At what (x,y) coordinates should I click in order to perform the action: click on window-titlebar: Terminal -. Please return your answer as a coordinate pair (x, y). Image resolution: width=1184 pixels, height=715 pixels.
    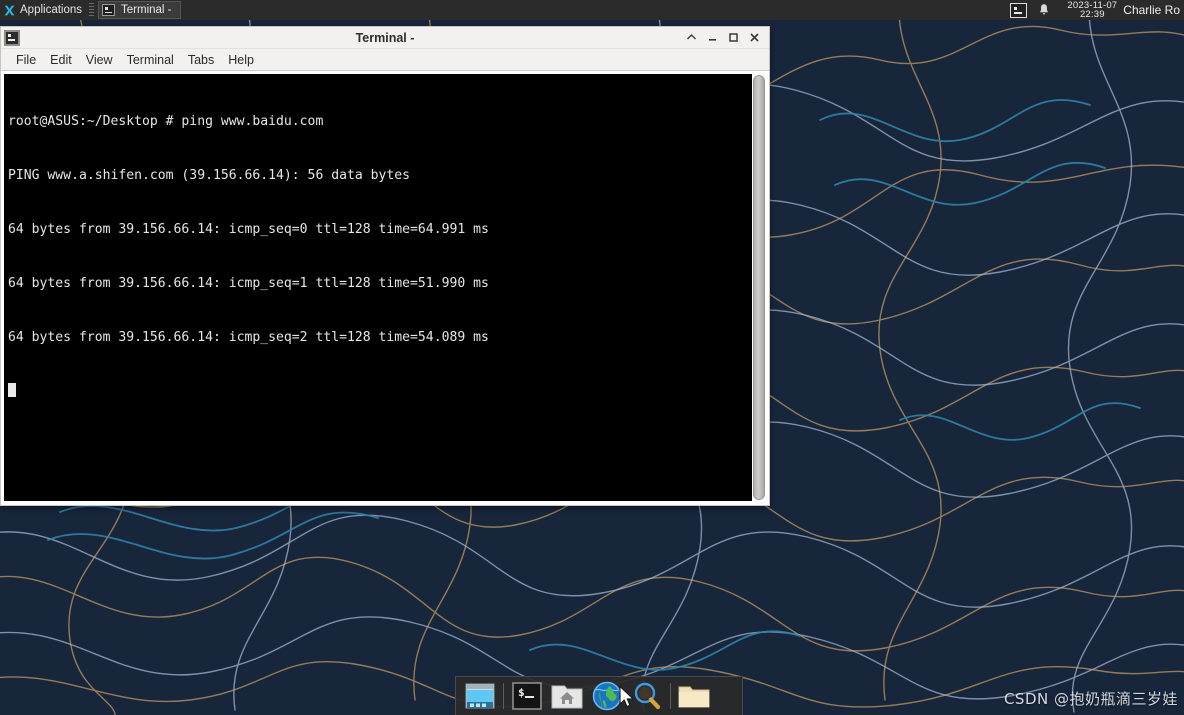
    Looking at the image, I should click on (385, 38).